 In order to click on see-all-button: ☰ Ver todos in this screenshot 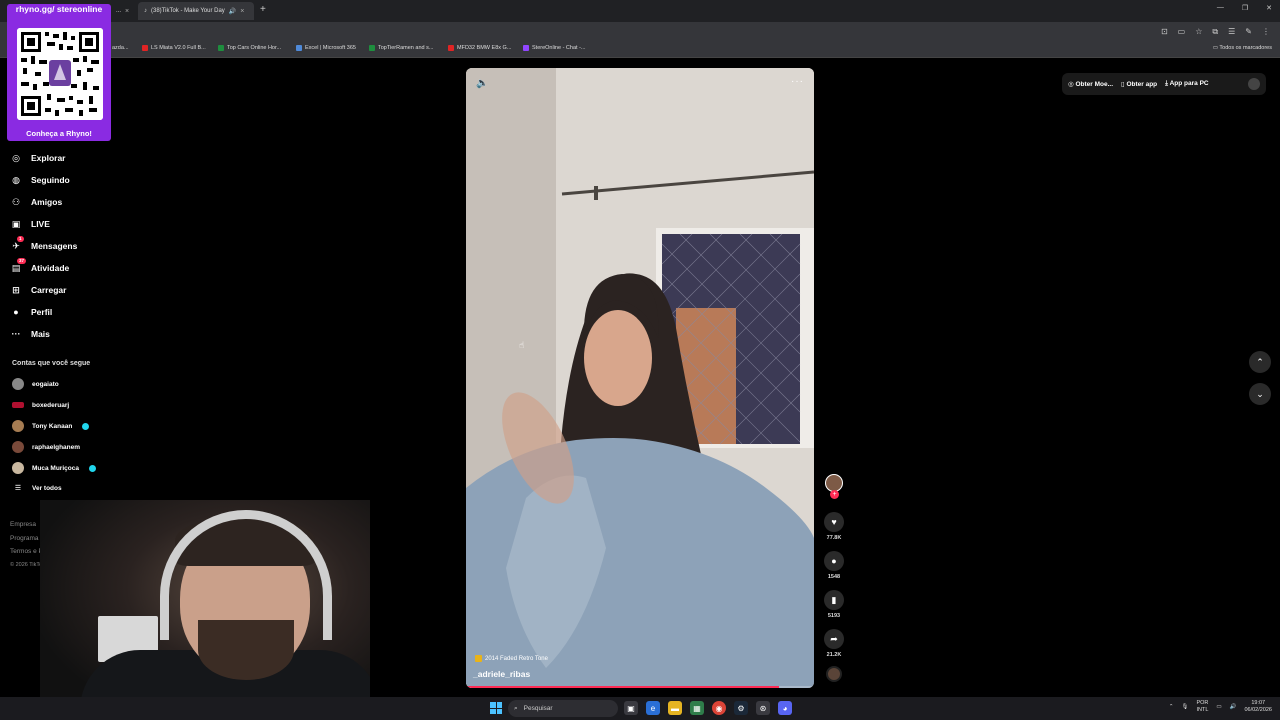, I will do `click(37, 488)`.